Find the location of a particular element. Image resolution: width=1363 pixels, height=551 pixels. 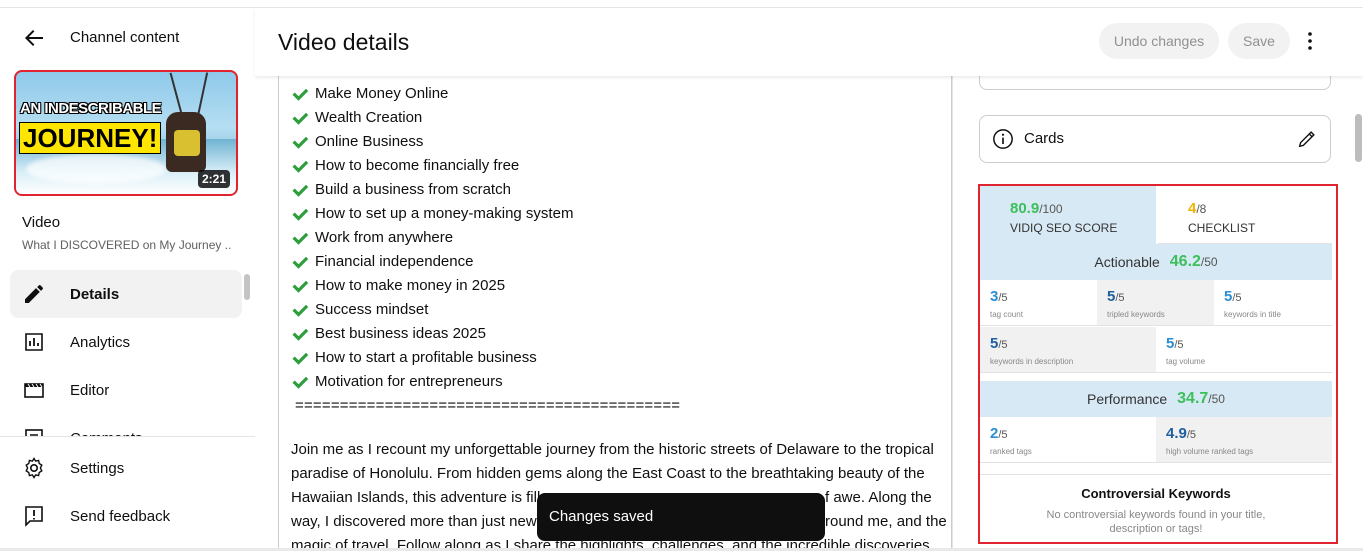

actionable-value: 46.2 is located at coordinates (1185, 261).